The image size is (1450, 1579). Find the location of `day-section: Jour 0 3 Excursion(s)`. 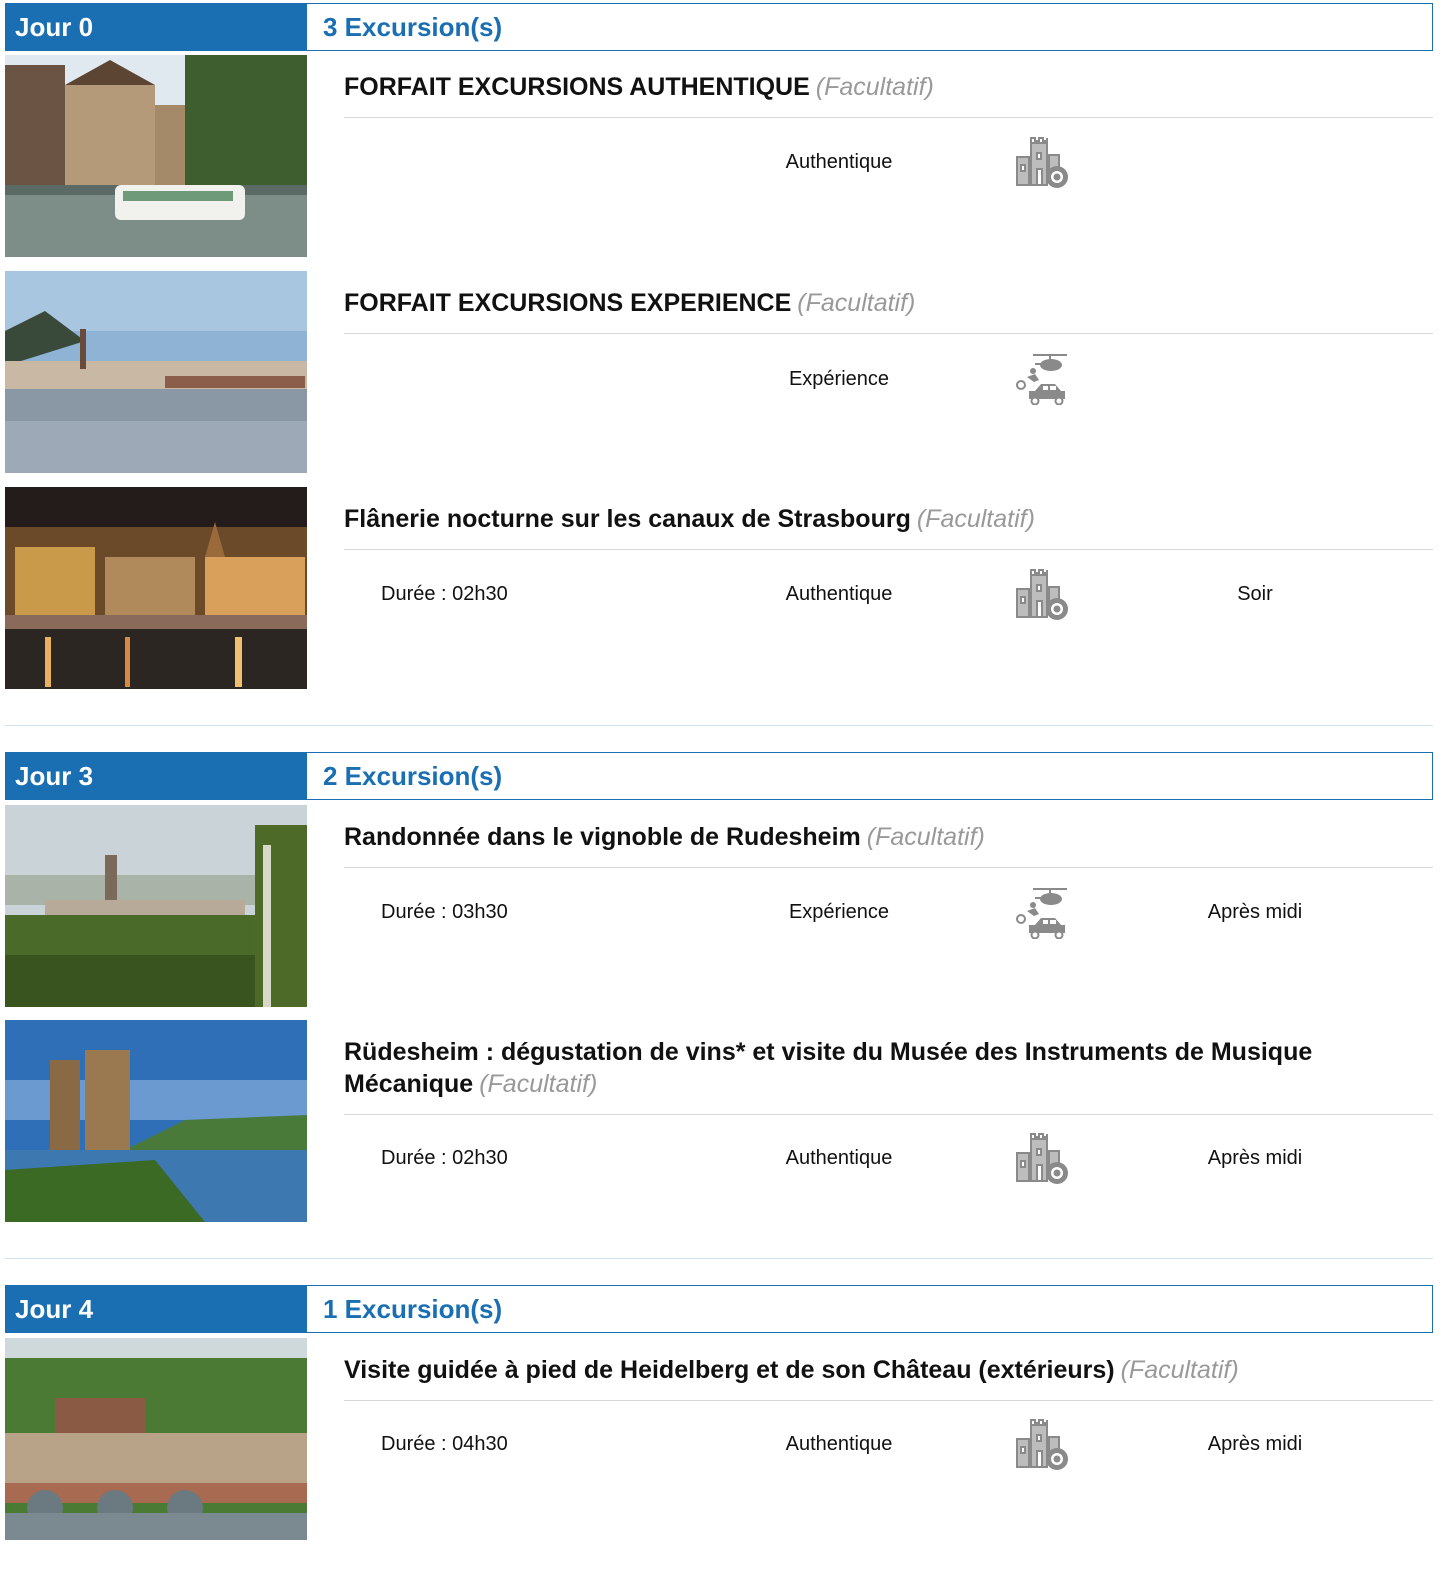

day-section: Jour 0 3 Excursion(s) is located at coordinates (719, 27).